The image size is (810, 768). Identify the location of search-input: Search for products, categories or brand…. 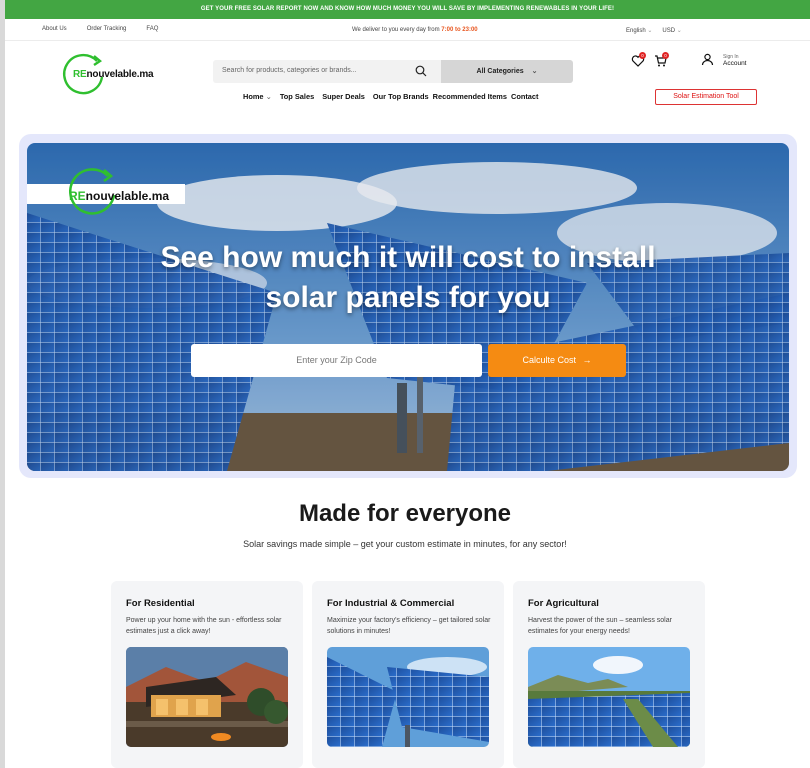
(327, 71).